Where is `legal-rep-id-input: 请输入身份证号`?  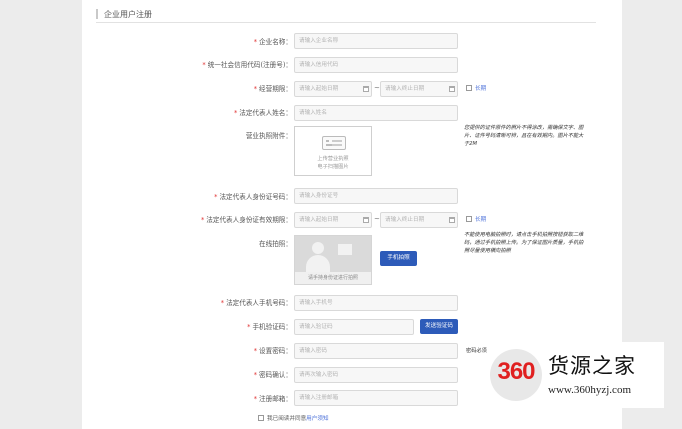 legal-rep-id-input: 请输入身份证号 is located at coordinates (376, 196).